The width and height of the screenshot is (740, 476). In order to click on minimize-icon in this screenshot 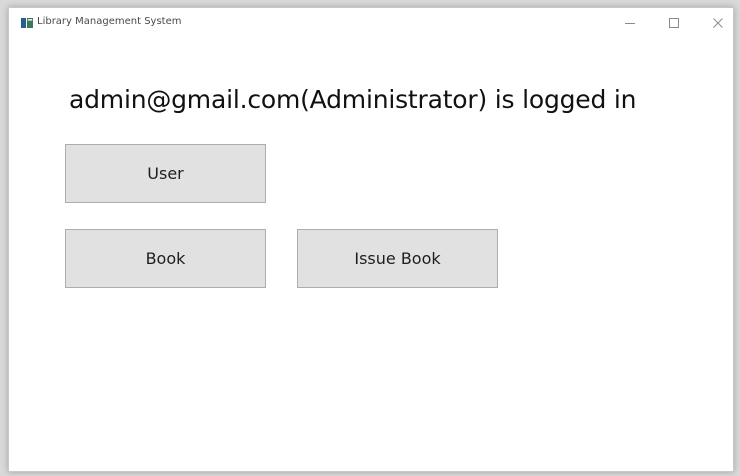, I will do `click(630, 23)`.